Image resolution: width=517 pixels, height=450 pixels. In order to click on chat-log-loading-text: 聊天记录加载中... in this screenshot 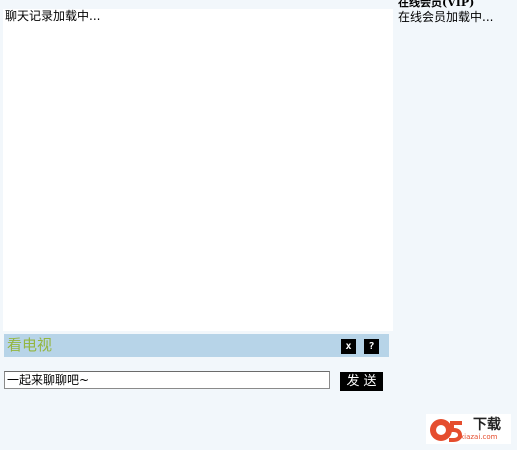, I will do `click(53, 16)`.